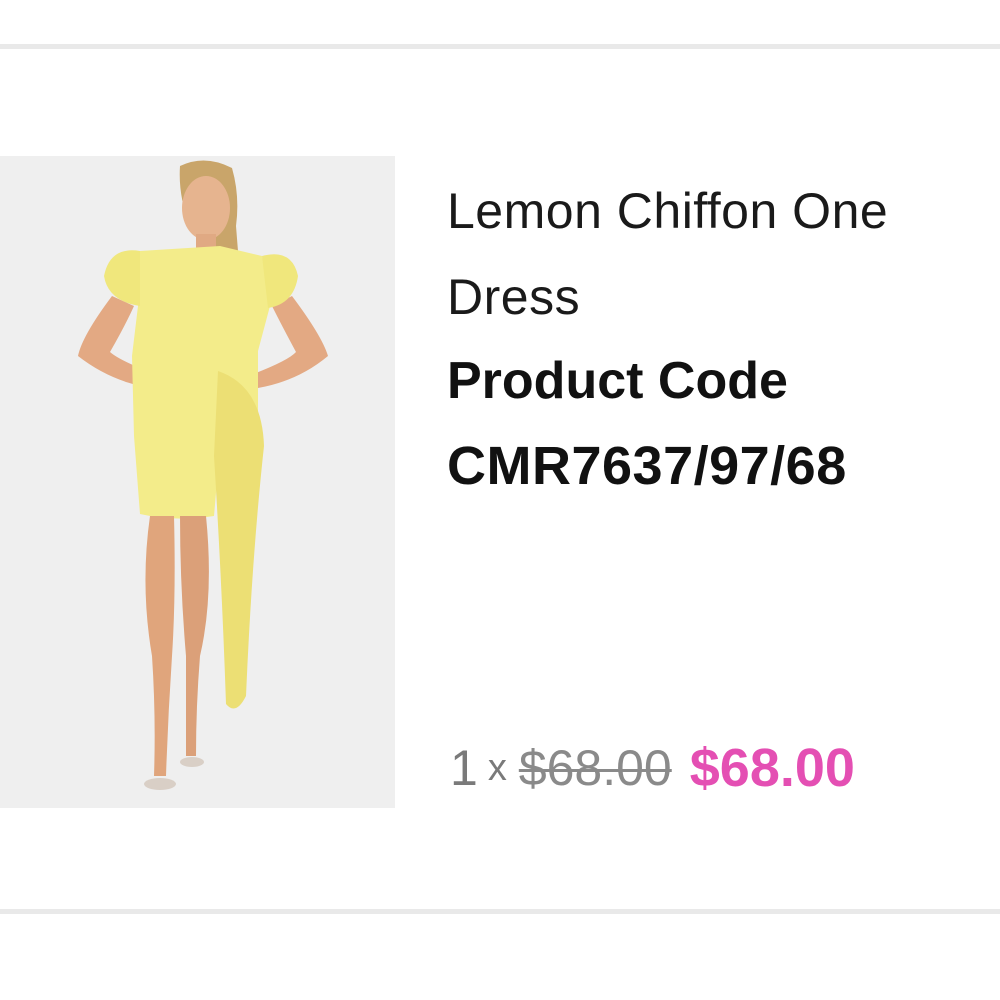 Image resolution: width=1000 pixels, height=1000 pixels. I want to click on product-name: Lemon Chiffon One Dress, so click(723, 254).